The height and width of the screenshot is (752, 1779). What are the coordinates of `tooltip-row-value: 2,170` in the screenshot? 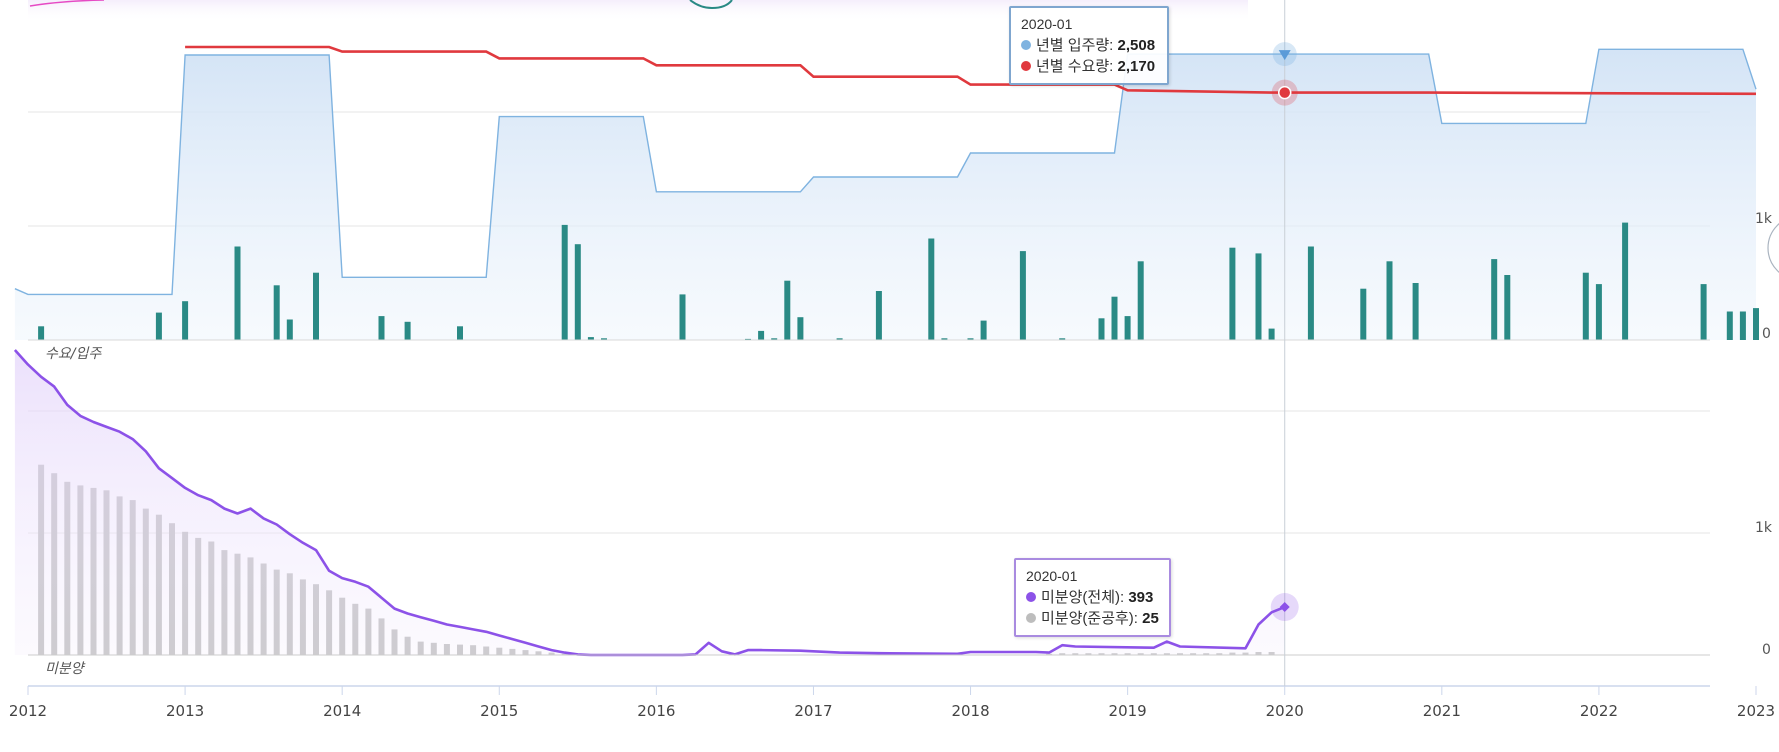 It's located at (1136, 66).